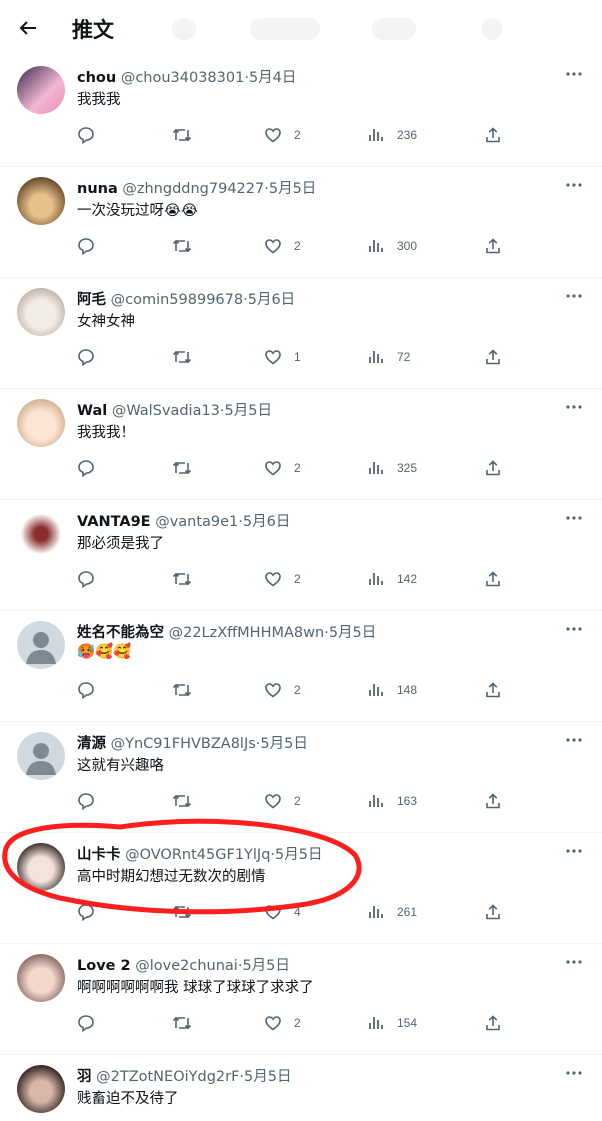 This screenshot has width=602, height=1121. Describe the element at coordinates (301, 1088) in the screenshot. I see `tweet-item: 羽 @2TZotNEOiYdg2rF·5月5日 贱畜迫不及待了` at that location.